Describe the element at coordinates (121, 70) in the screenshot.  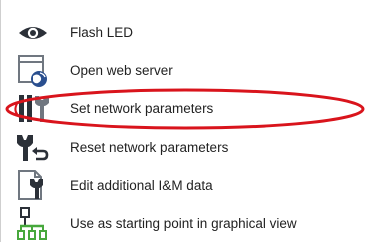
I see `menu-item-label: Open web server` at that location.